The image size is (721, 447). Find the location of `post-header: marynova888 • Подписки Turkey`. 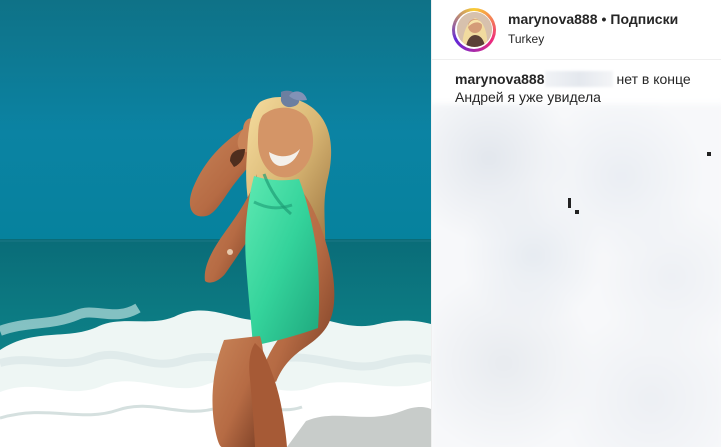

post-header: marynova888 • Подписки Turkey is located at coordinates (576, 30).